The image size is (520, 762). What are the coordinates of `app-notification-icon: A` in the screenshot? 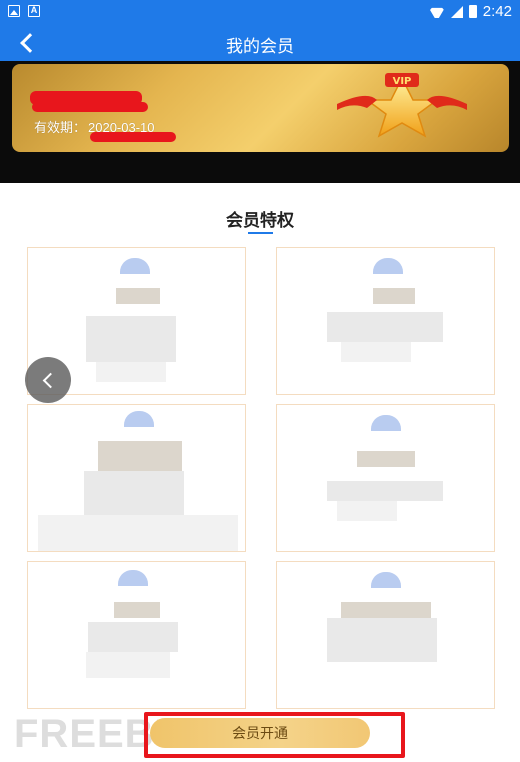 It's located at (34, 11).